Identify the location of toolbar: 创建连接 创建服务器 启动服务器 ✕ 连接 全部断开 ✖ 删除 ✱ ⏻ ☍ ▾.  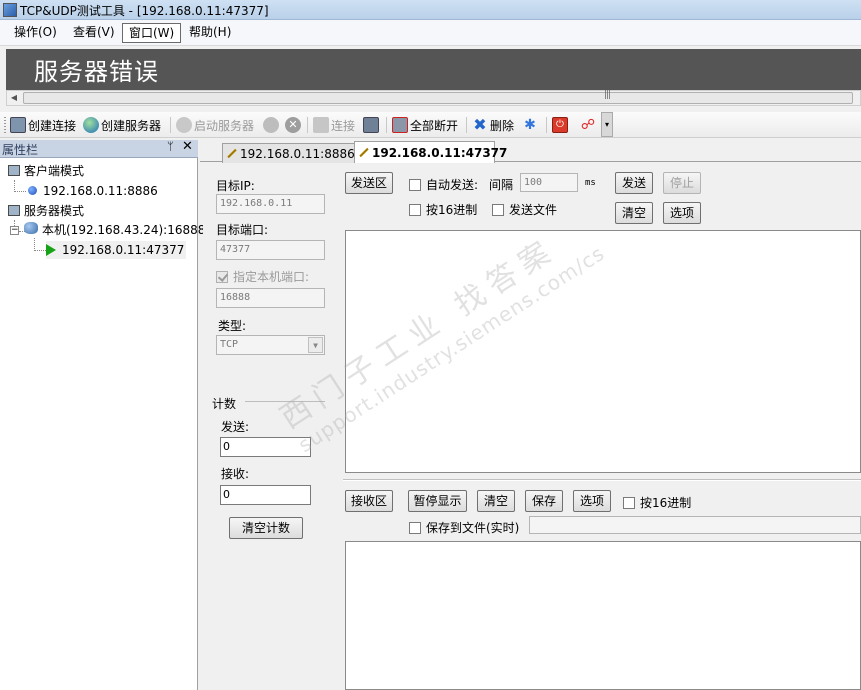
(430, 125).